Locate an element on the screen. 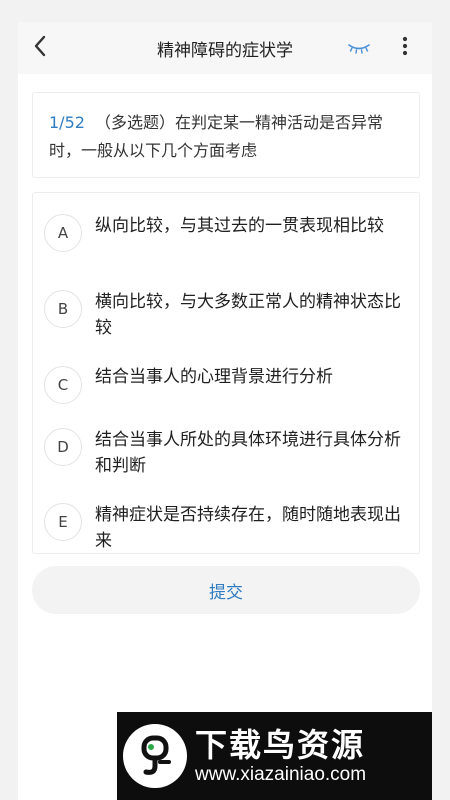 The image size is (450, 800). more-vertical-icon is located at coordinates (405, 48).